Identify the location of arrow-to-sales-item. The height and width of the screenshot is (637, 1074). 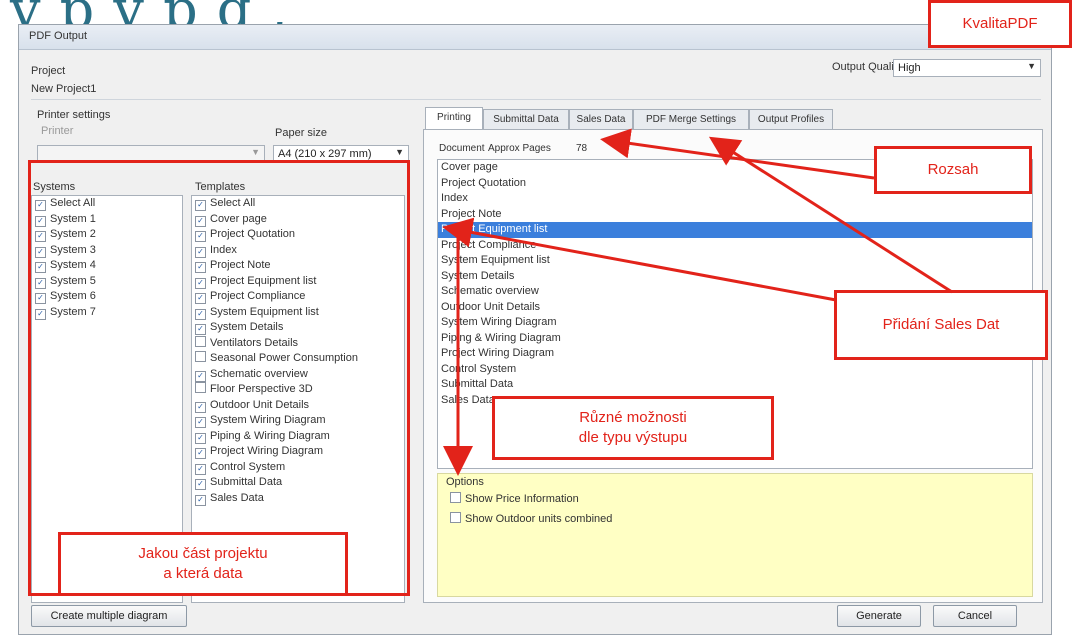
(639, 259).